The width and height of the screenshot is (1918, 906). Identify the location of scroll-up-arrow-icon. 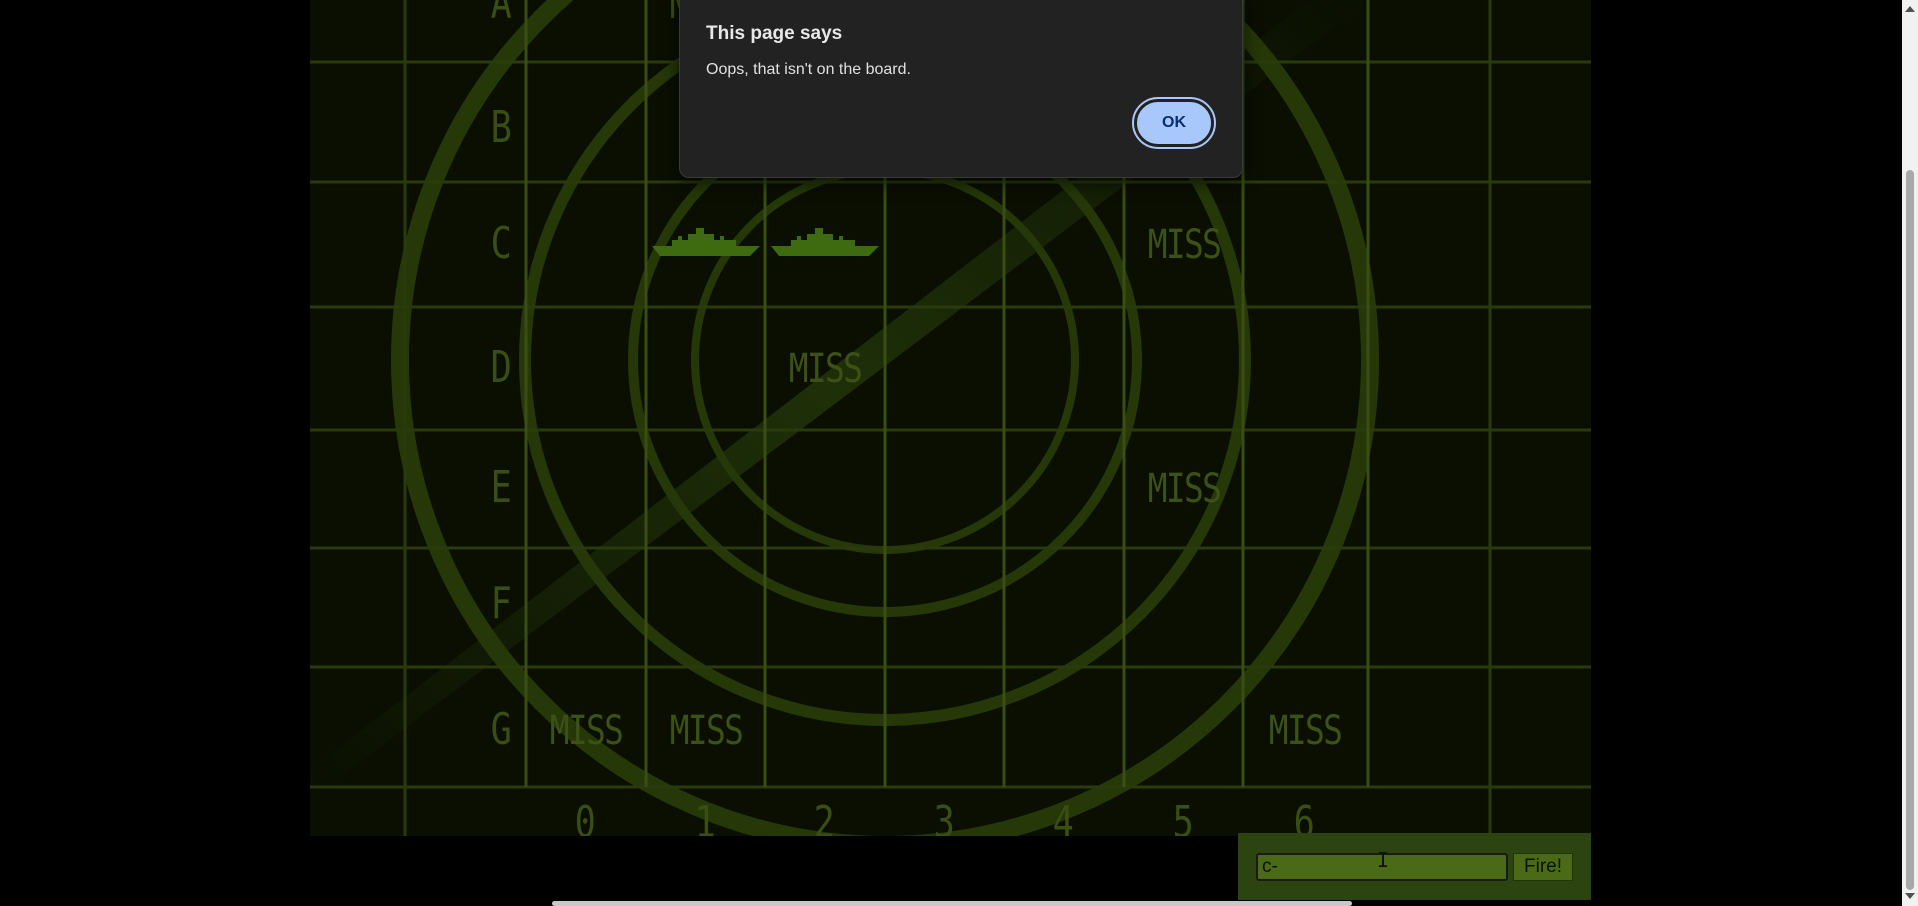
(1910, 9).